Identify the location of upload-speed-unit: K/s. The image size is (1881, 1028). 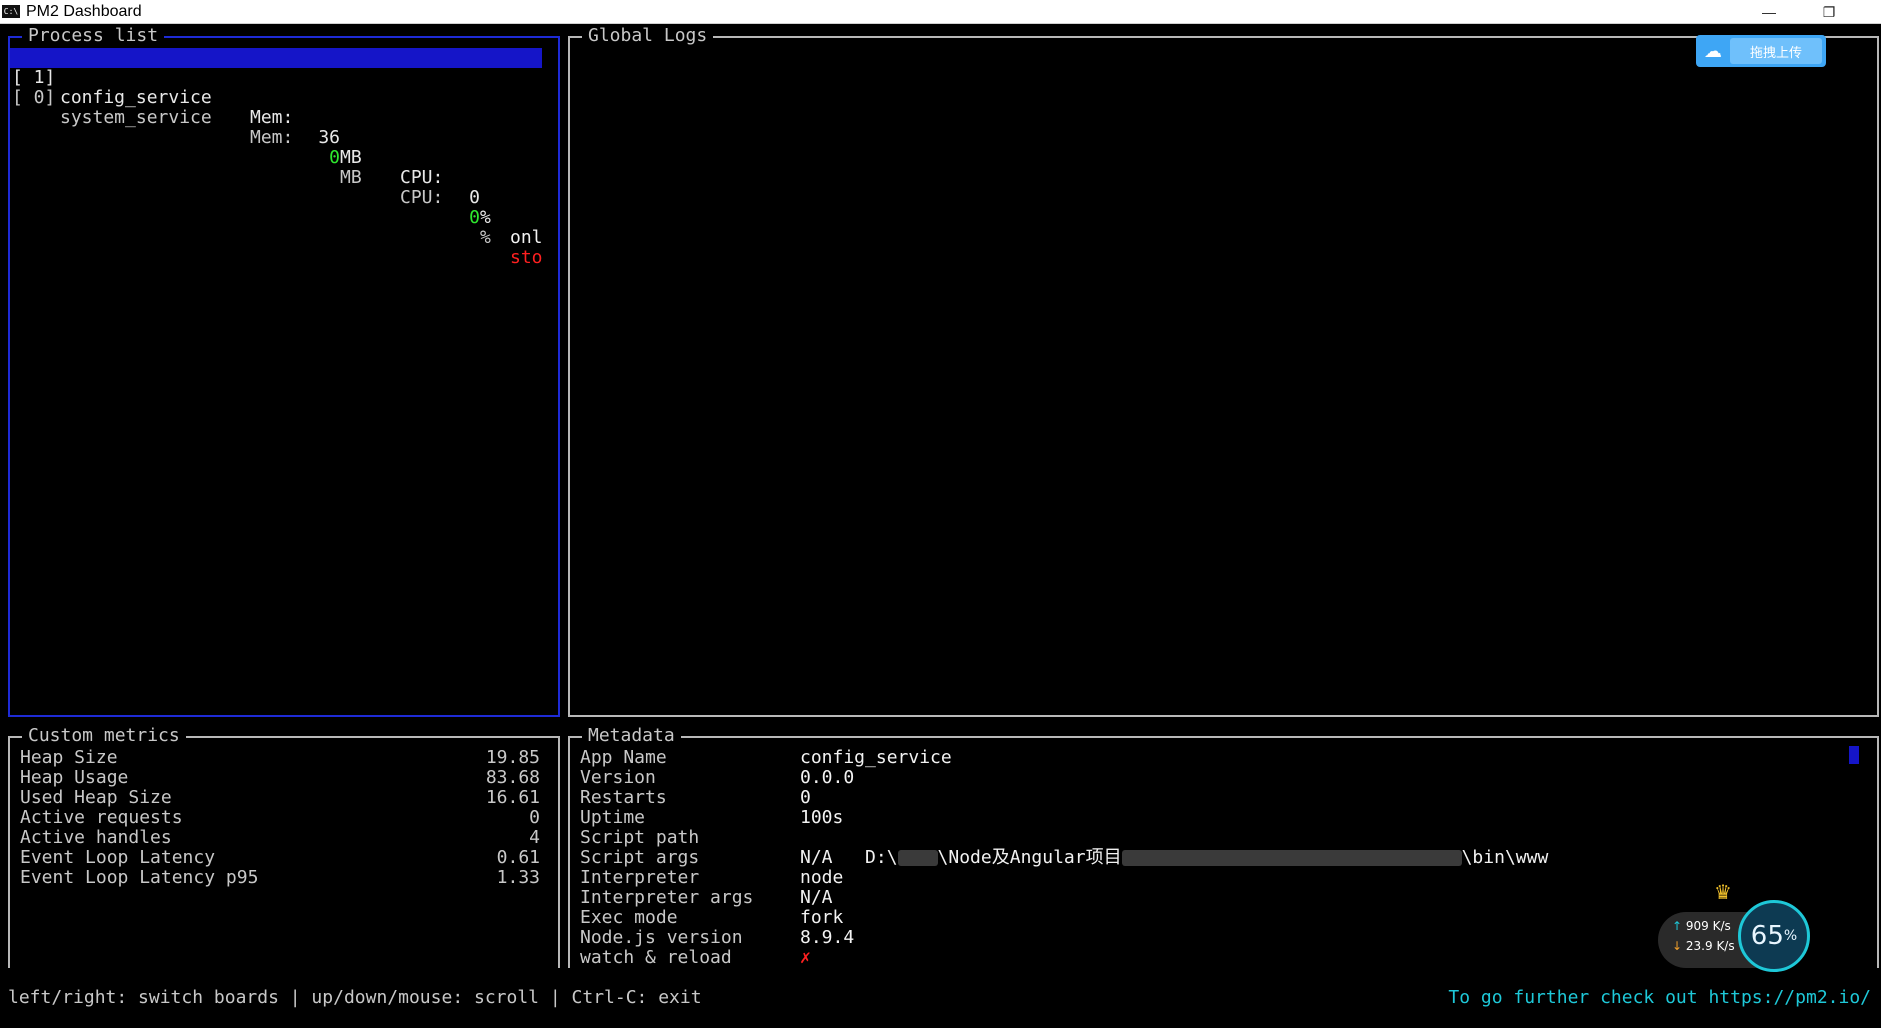
(1721, 926).